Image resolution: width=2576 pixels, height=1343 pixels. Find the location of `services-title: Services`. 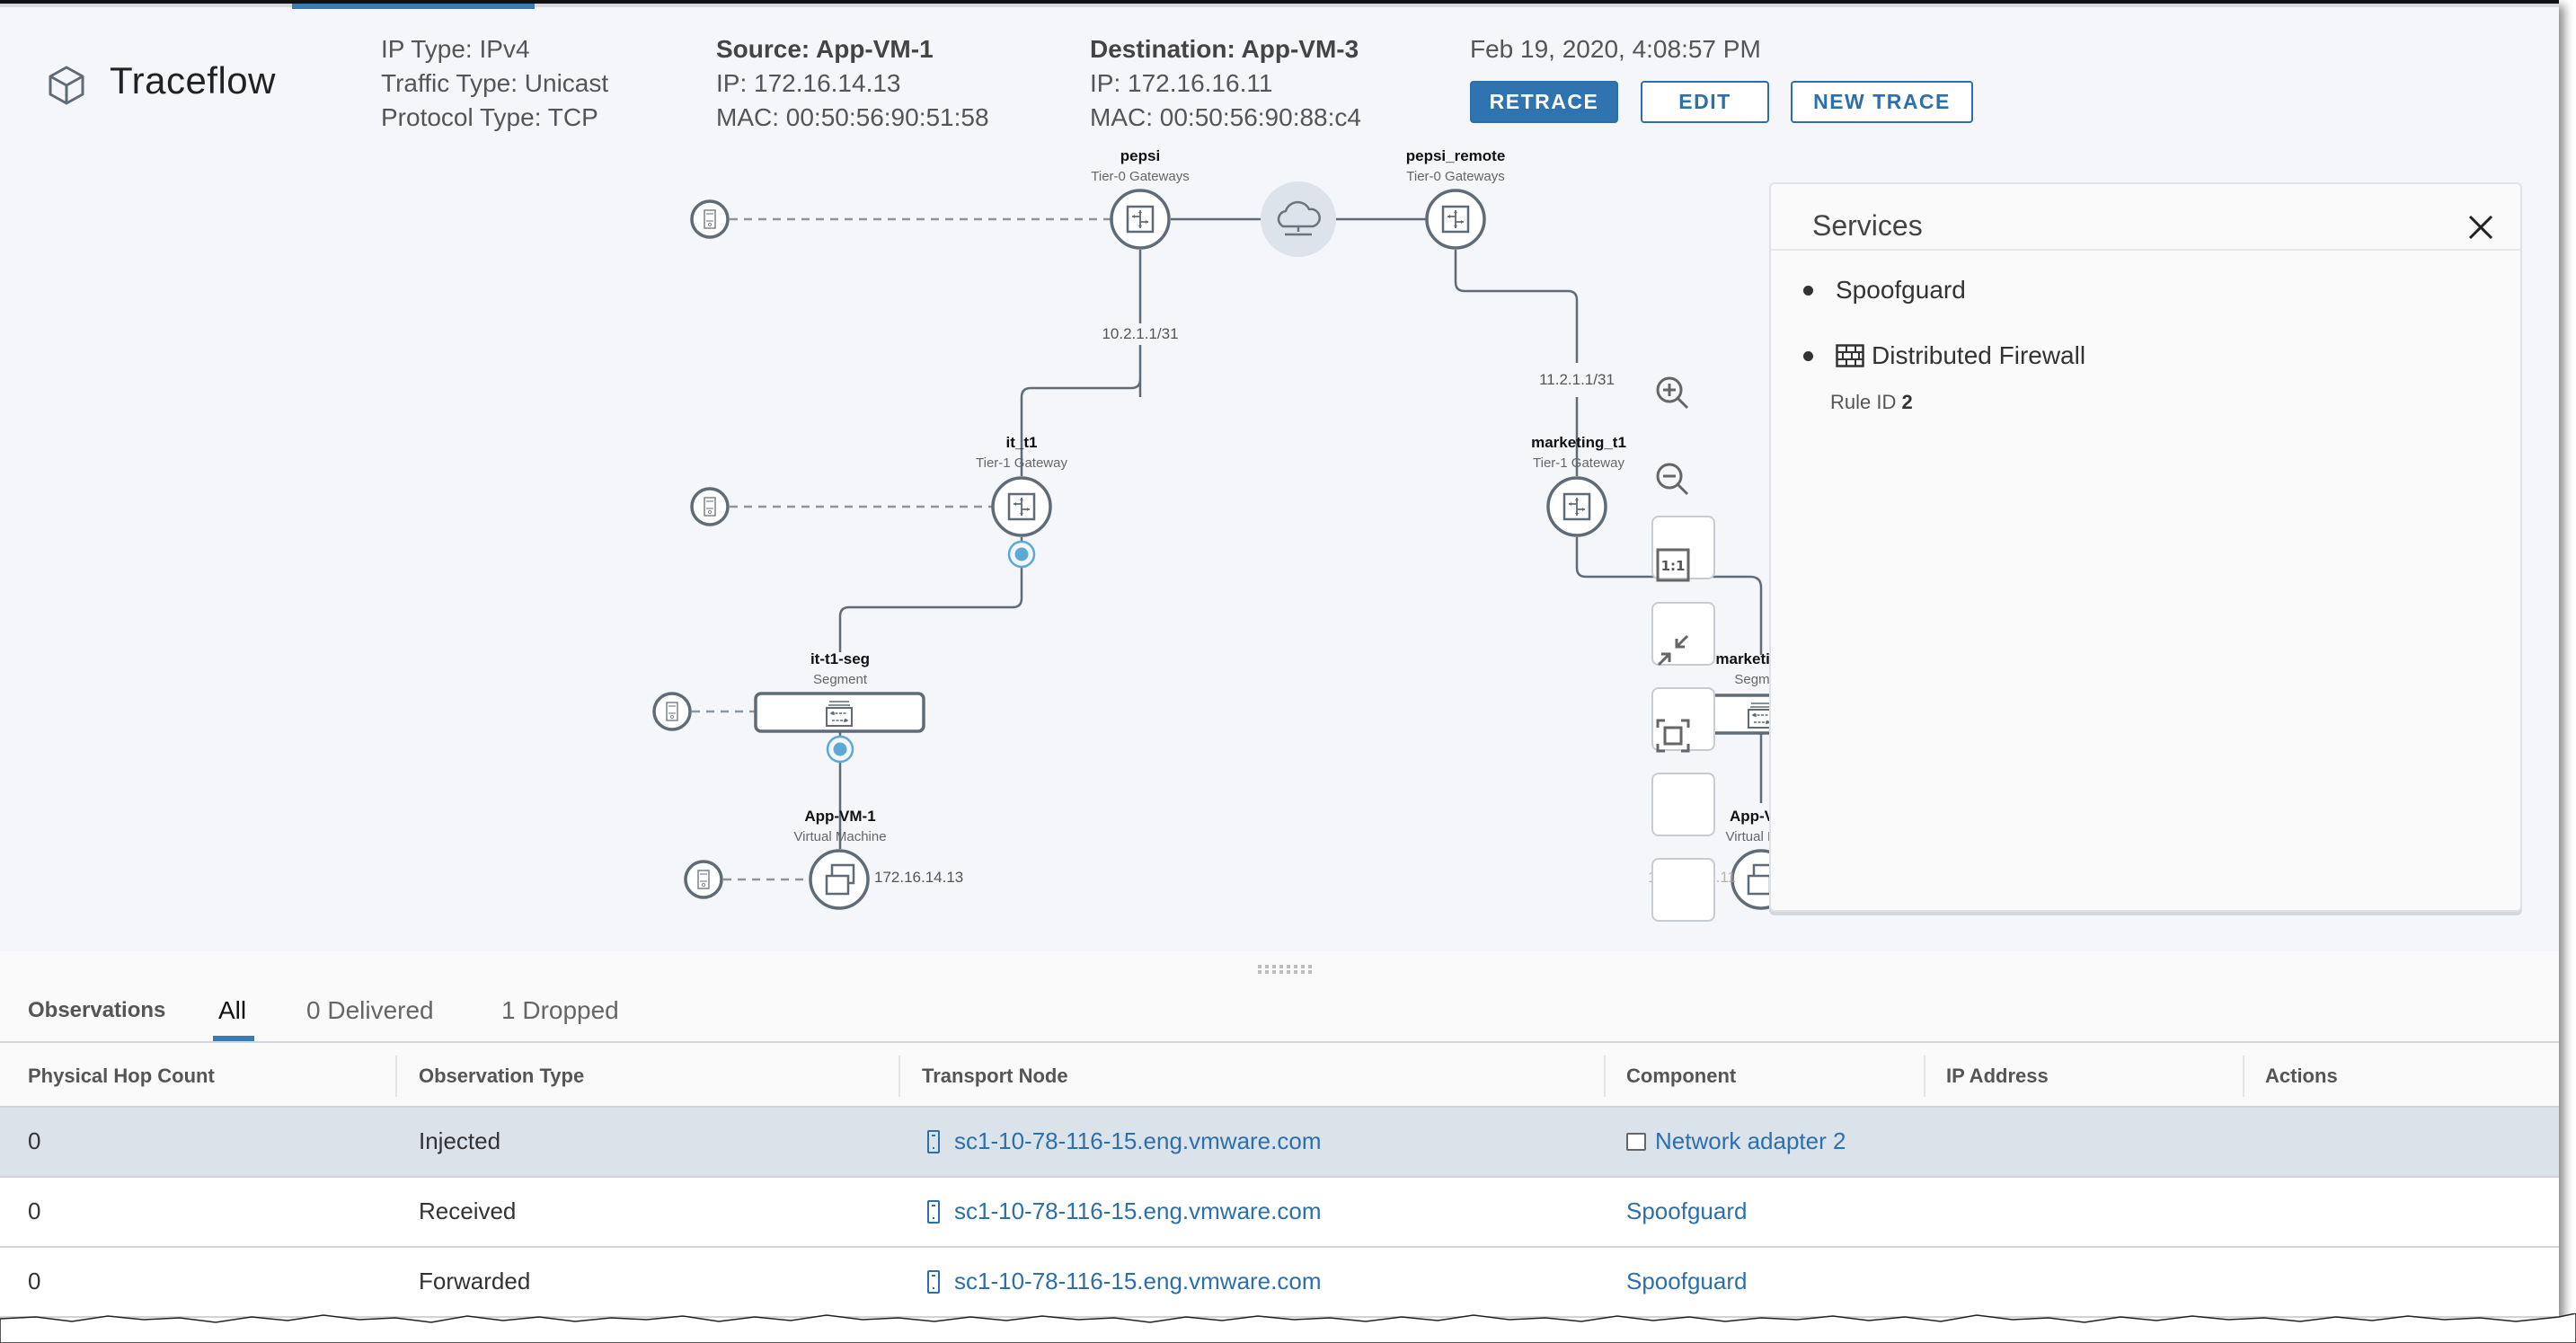

services-title: Services is located at coordinates (1867, 225).